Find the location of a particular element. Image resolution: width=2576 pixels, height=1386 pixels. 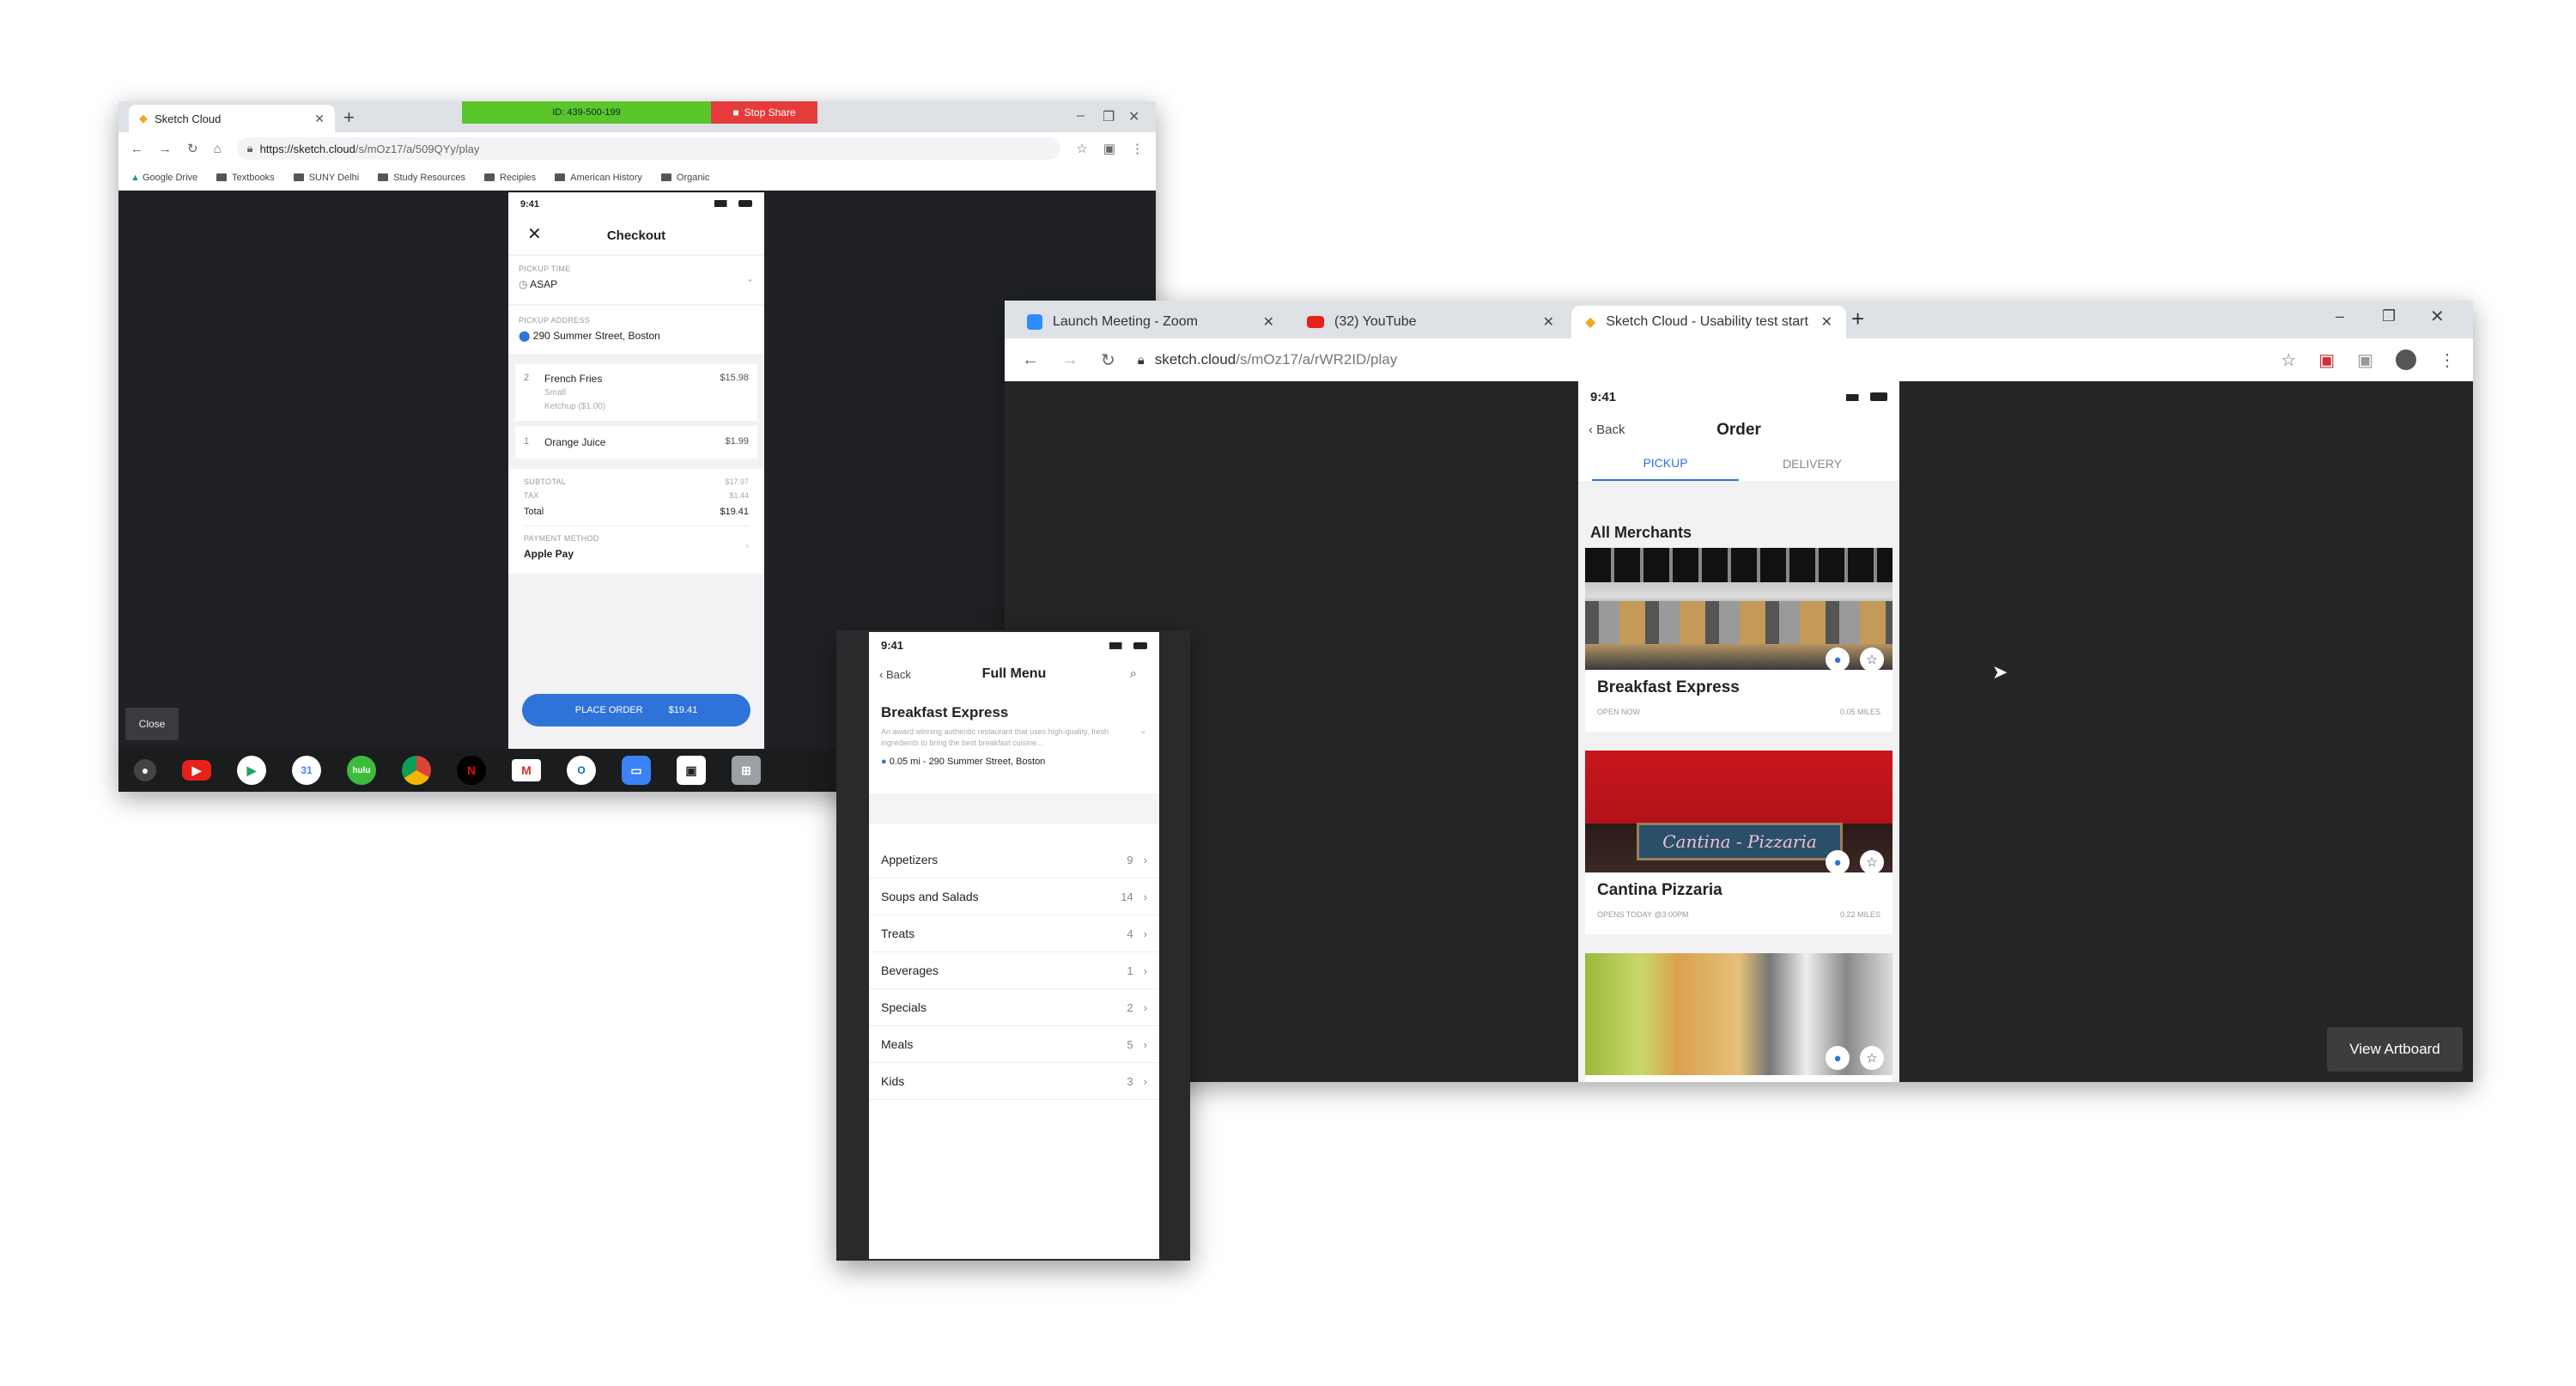

tab-youtube: (32) YouTube ✕ is located at coordinates (1430, 322).